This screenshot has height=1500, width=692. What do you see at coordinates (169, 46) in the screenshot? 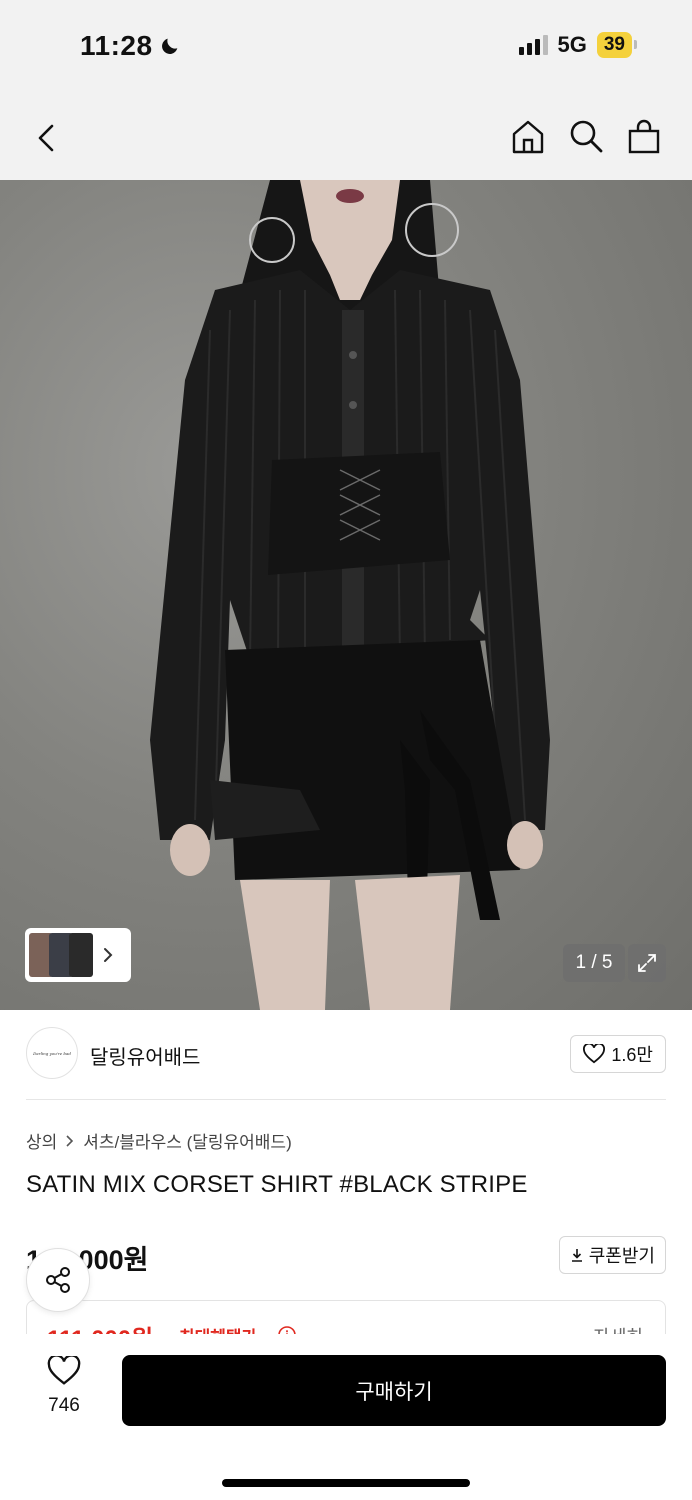
I see `moon-icon` at bounding box center [169, 46].